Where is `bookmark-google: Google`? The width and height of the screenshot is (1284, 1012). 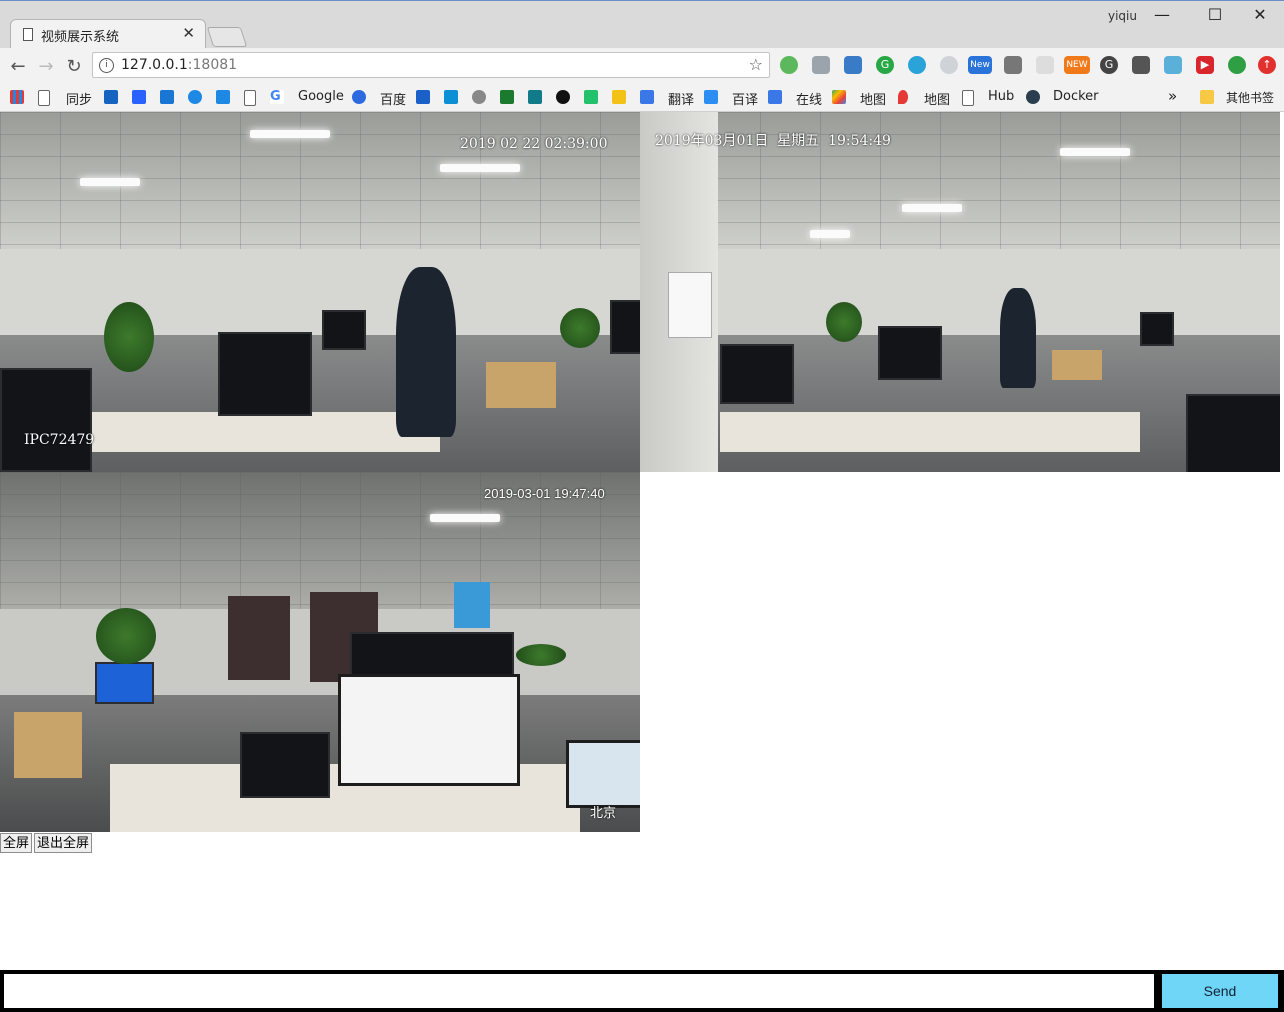
bookmark-google: Google is located at coordinates (321, 96).